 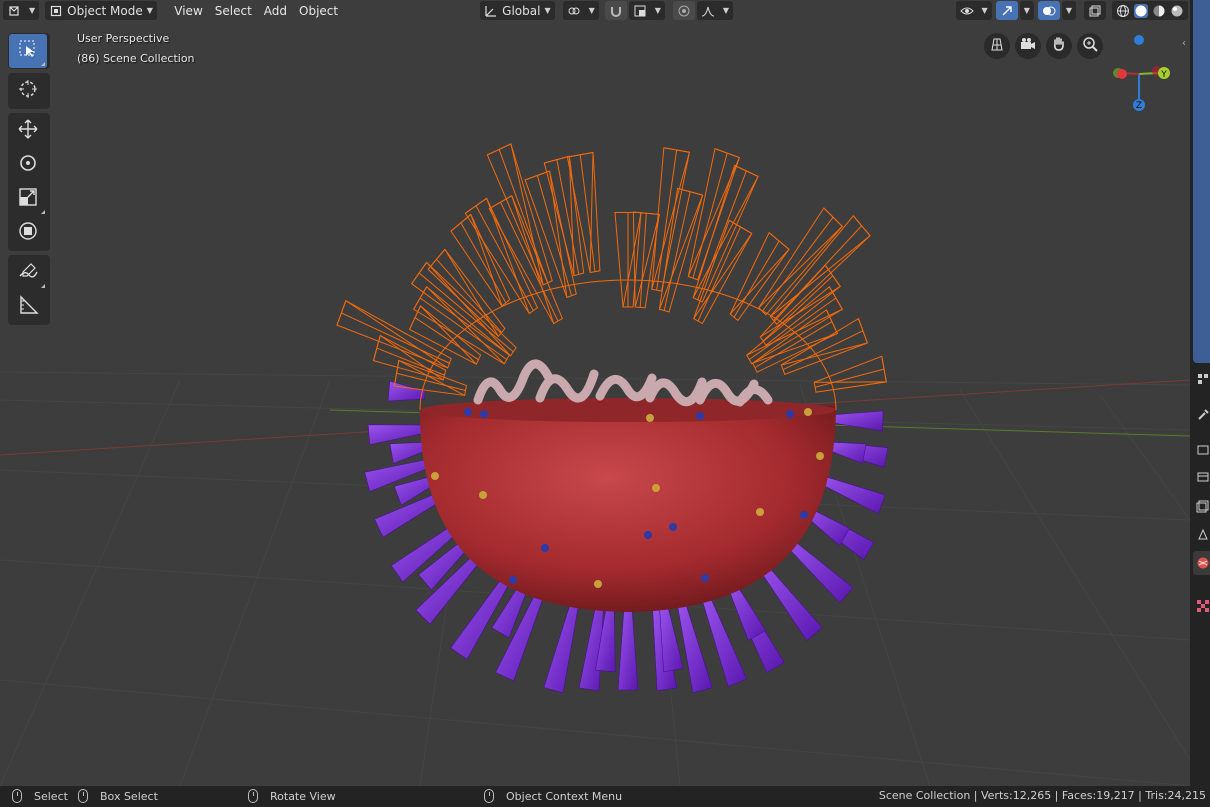 I want to click on status-box-select: Box Select, so click(x=118, y=796).